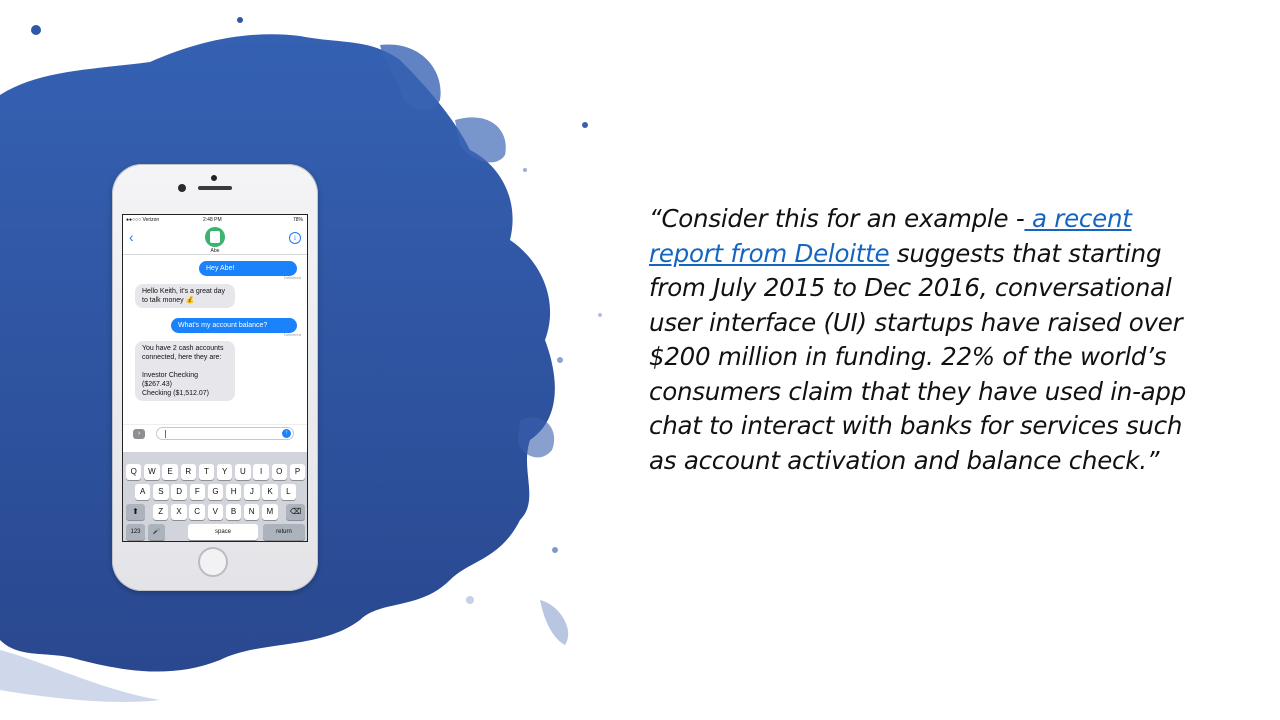 The width and height of the screenshot is (1280, 720). What do you see at coordinates (214, 178) in the screenshot?
I see `phone-sensor` at bounding box center [214, 178].